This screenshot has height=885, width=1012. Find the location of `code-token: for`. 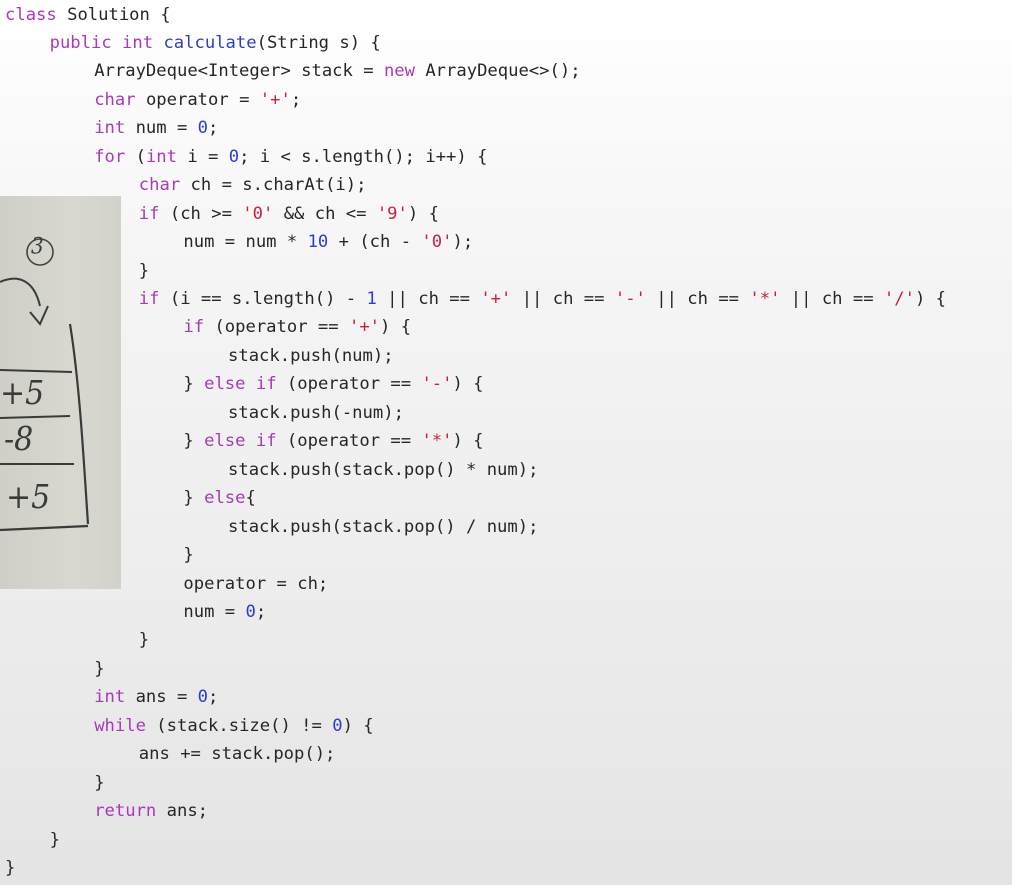

code-token: for is located at coordinates (110, 156).